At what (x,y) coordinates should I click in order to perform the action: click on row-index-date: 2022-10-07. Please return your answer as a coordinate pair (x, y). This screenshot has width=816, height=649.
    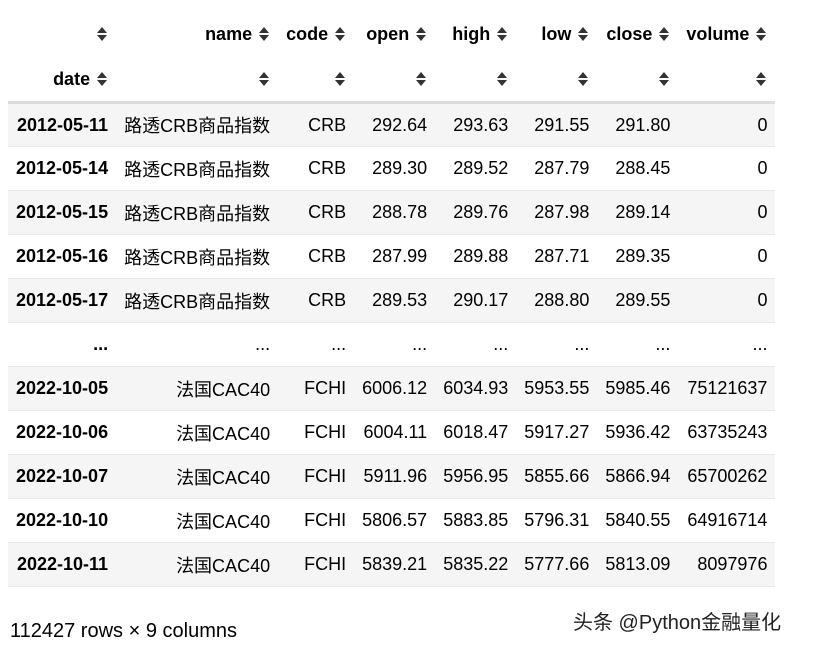
    Looking at the image, I should click on (62, 476).